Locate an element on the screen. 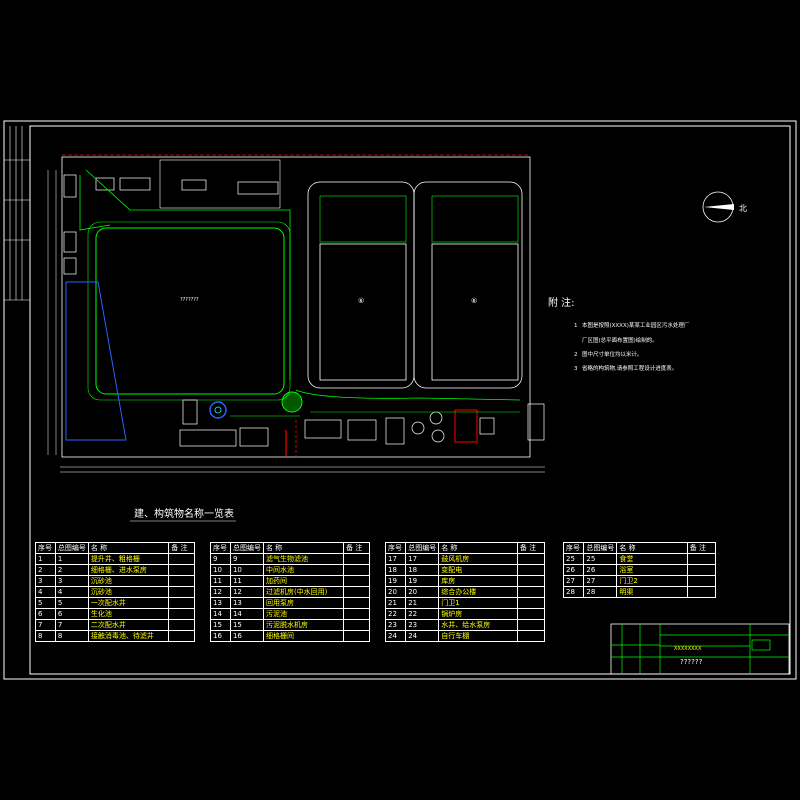 This screenshot has width=800, height=800. table-row: 9 9 滤气生物滤池 is located at coordinates (290, 559).